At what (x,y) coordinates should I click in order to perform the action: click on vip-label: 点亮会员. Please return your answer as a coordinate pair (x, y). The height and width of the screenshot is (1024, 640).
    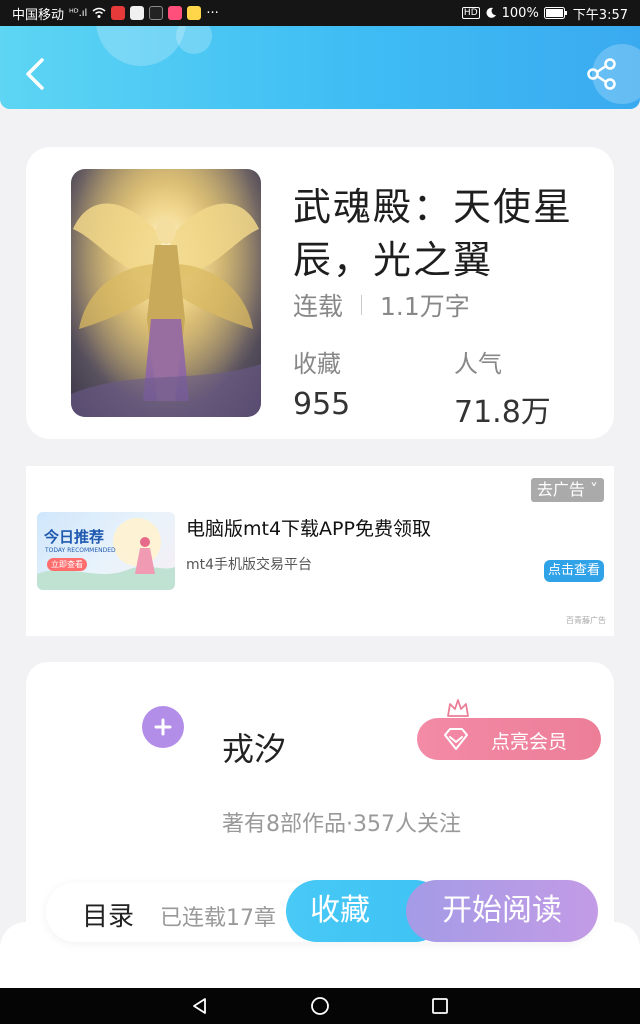
    Looking at the image, I should click on (529, 742).